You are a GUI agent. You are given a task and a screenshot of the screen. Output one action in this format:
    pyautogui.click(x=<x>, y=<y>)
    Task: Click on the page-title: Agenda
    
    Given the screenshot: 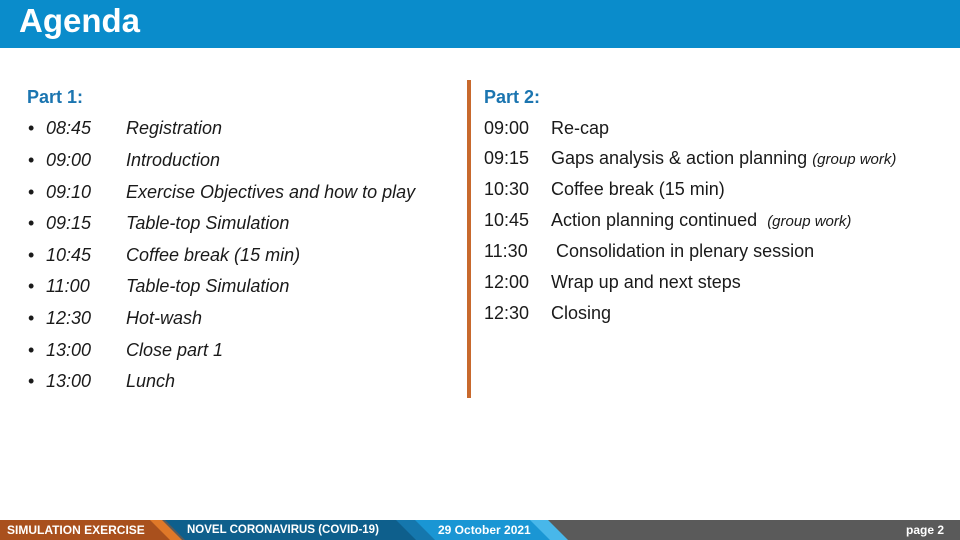 What is the action you would take?
    pyautogui.click(x=80, y=20)
    